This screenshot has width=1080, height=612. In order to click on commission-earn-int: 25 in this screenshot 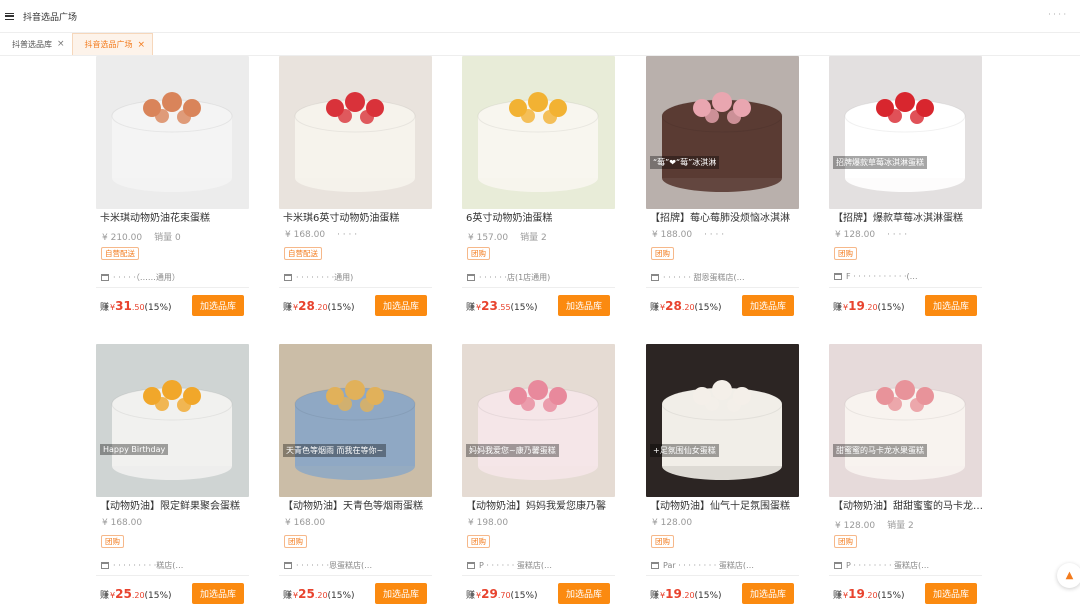, I will do `click(306, 594)`.